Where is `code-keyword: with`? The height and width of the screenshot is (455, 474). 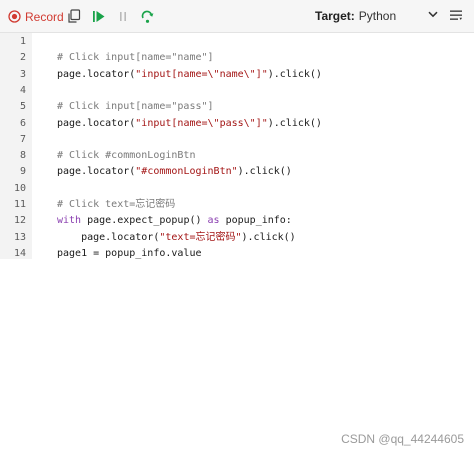
code-keyword: with is located at coordinates (69, 221).